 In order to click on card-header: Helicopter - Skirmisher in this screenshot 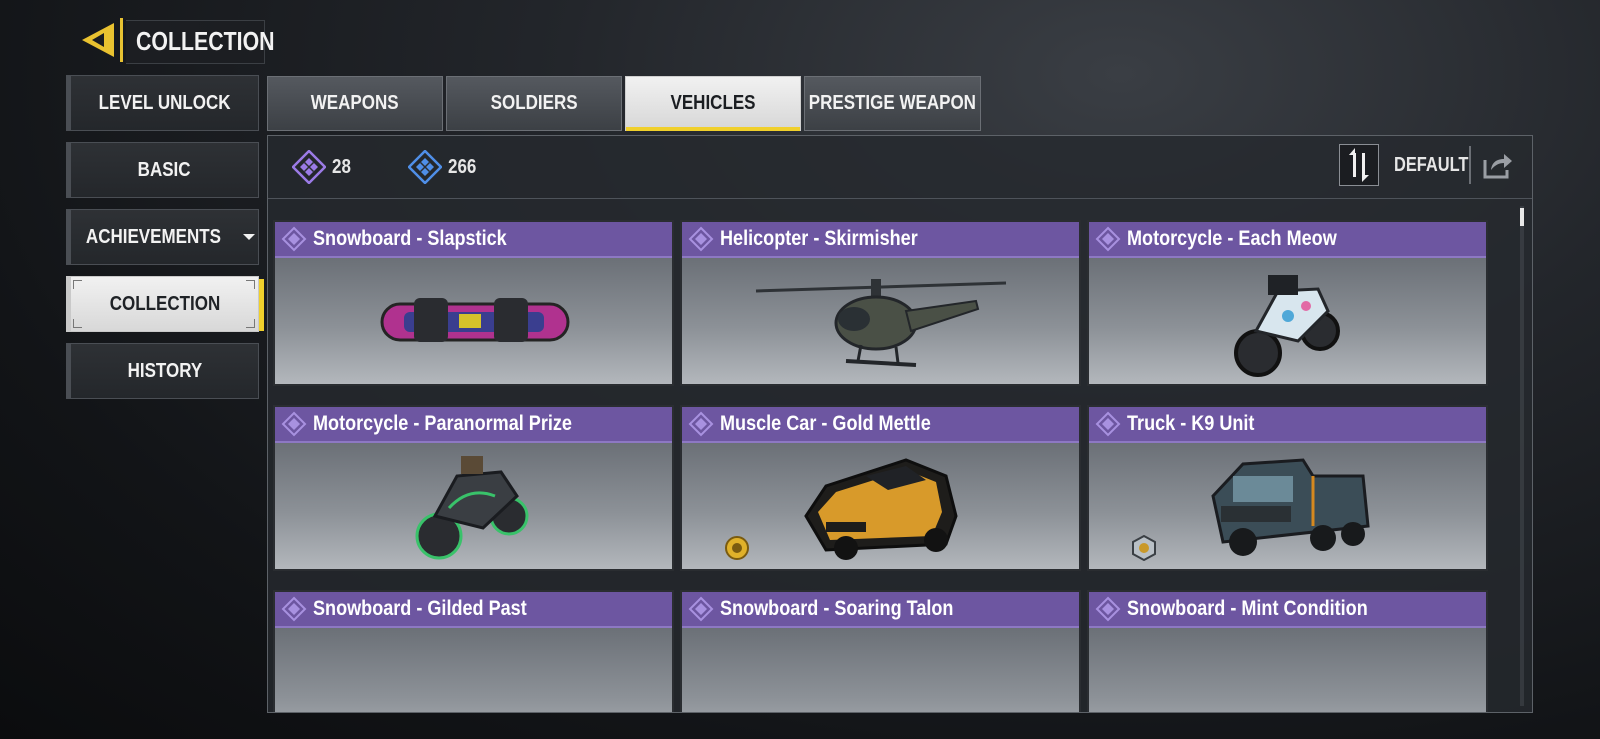, I will do `click(880, 240)`.